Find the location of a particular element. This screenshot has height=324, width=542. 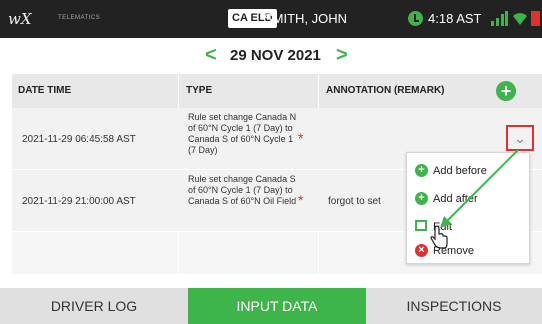

edit-icon is located at coordinates (421, 225).